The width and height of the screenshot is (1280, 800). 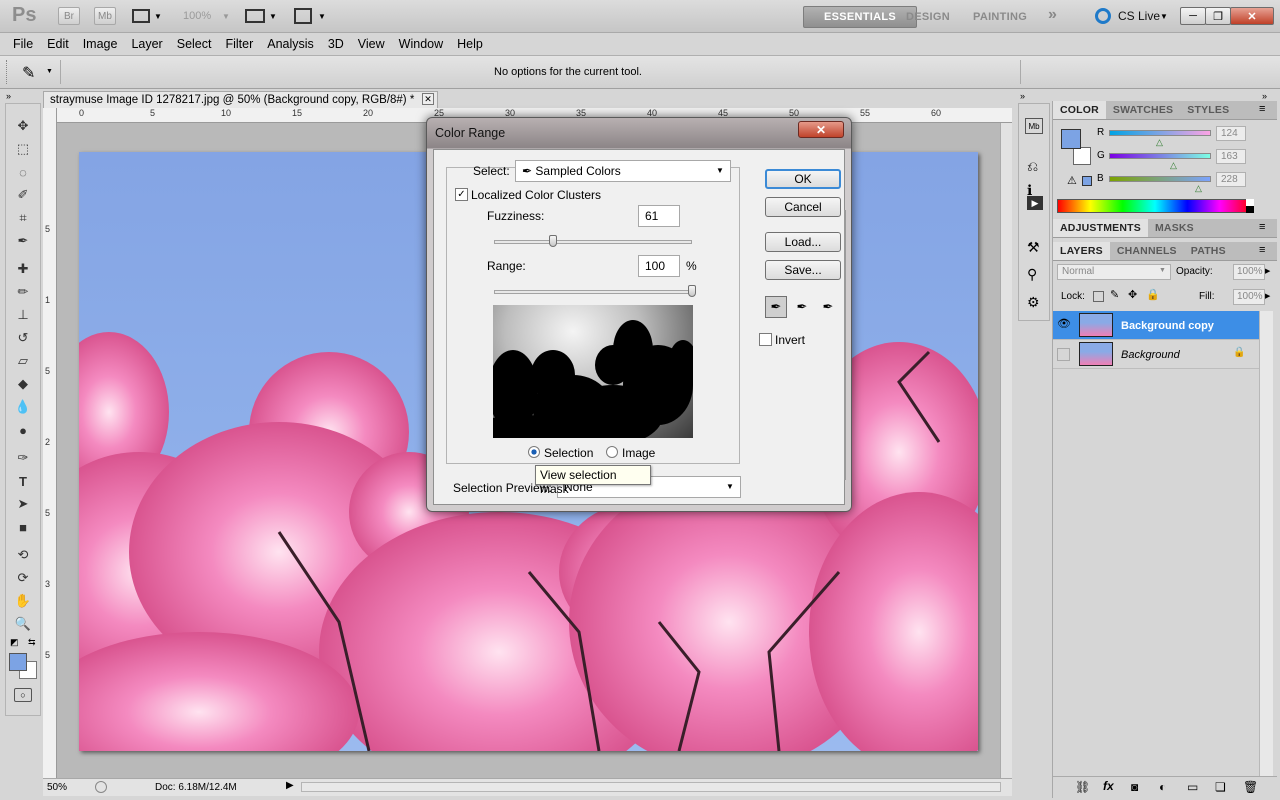 What do you see at coordinates (659, 266) in the screenshot?
I see `range-input: 100` at bounding box center [659, 266].